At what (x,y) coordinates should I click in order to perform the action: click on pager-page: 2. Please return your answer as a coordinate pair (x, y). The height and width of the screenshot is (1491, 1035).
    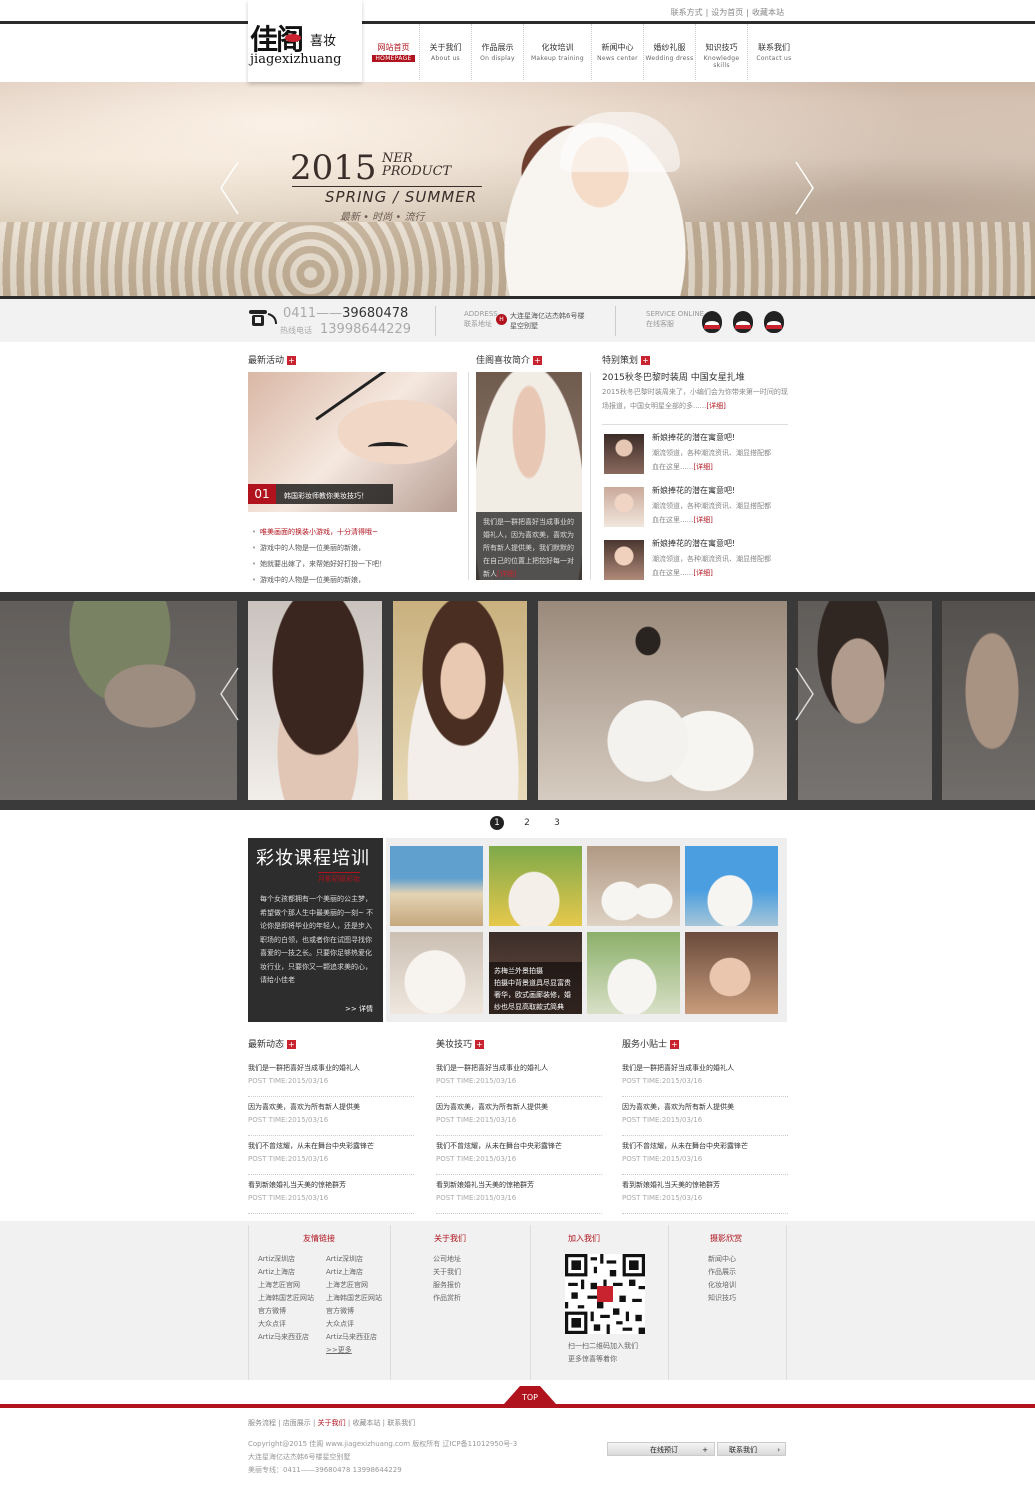
    Looking at the image, I should click on (527, 823).